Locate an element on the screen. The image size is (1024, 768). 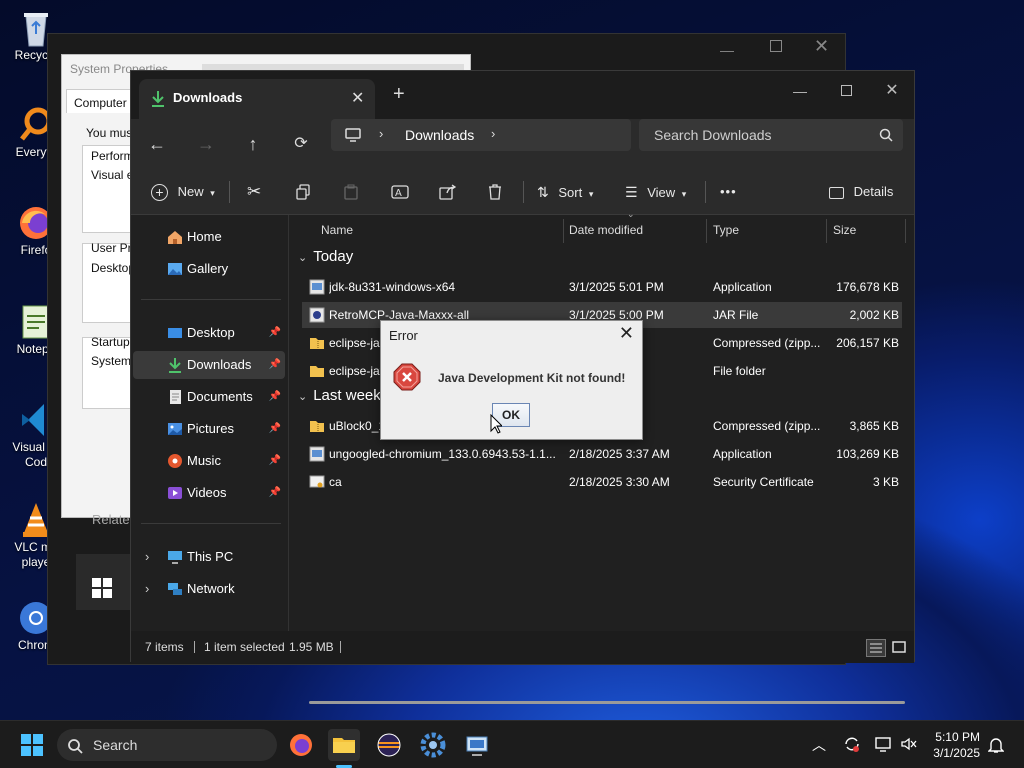
error-message: Java Development Kit not found! is located at coordinates (532, 378).